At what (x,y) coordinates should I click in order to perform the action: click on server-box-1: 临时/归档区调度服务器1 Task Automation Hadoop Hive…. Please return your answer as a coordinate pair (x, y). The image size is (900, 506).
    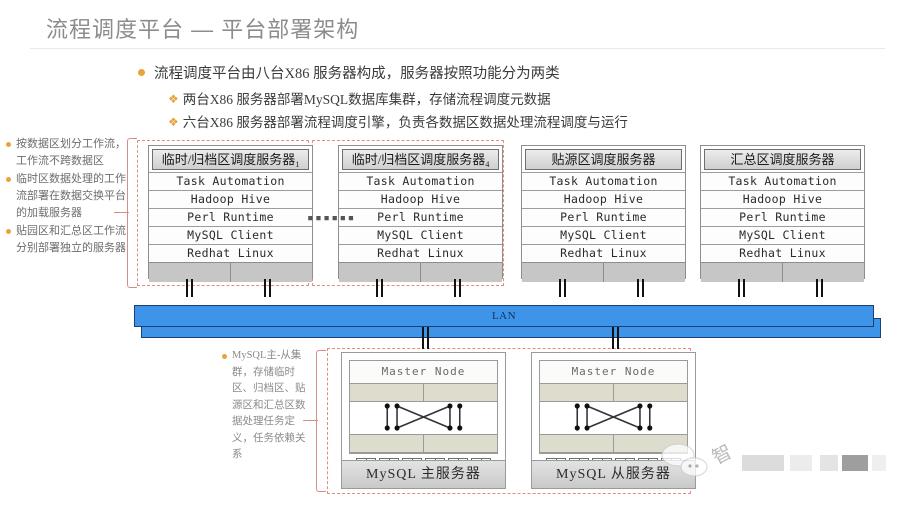
    Looking at the image, I should click on (230, 213).